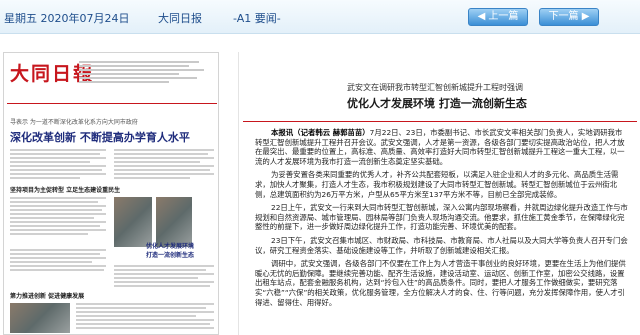  What do you see at coordinates (112, 137) in the screenshot?
I see `thumbnail-headline: 深化改革创新 不断提高办学育人水平` at bounding box center [112, 137].